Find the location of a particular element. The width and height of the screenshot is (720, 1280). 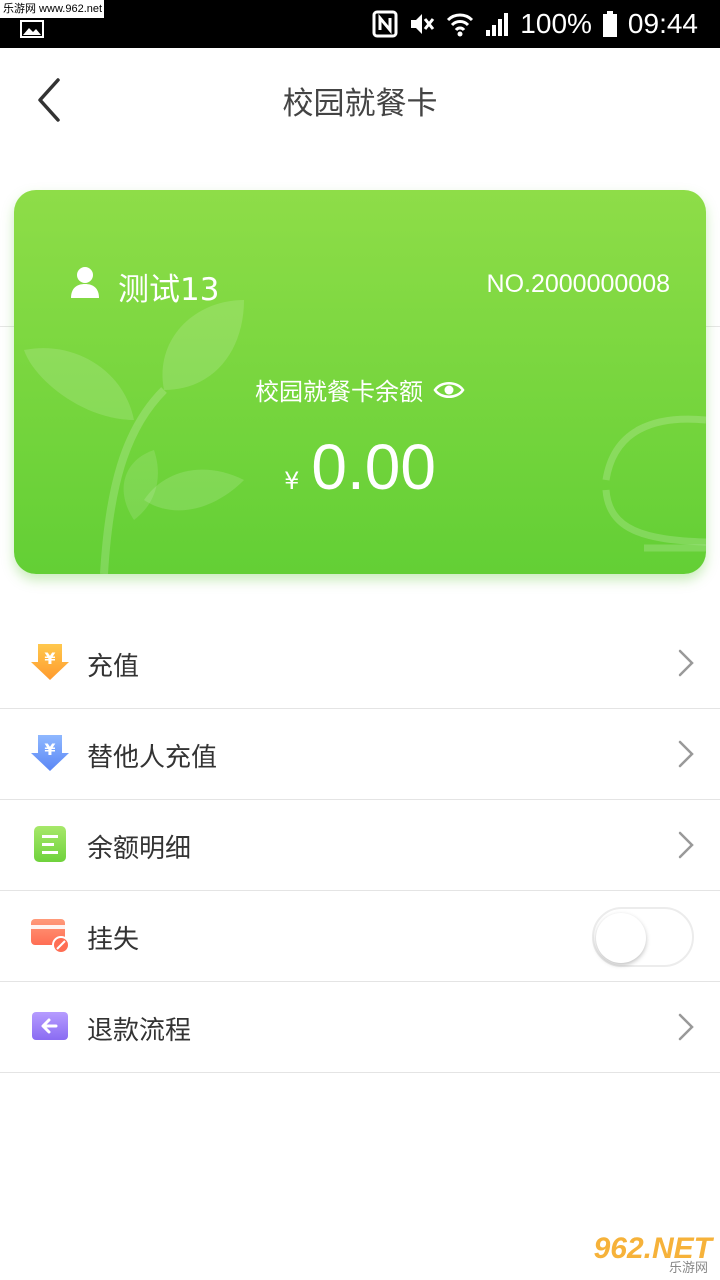

report-loss-toggle is located at coordinates (643, 937).